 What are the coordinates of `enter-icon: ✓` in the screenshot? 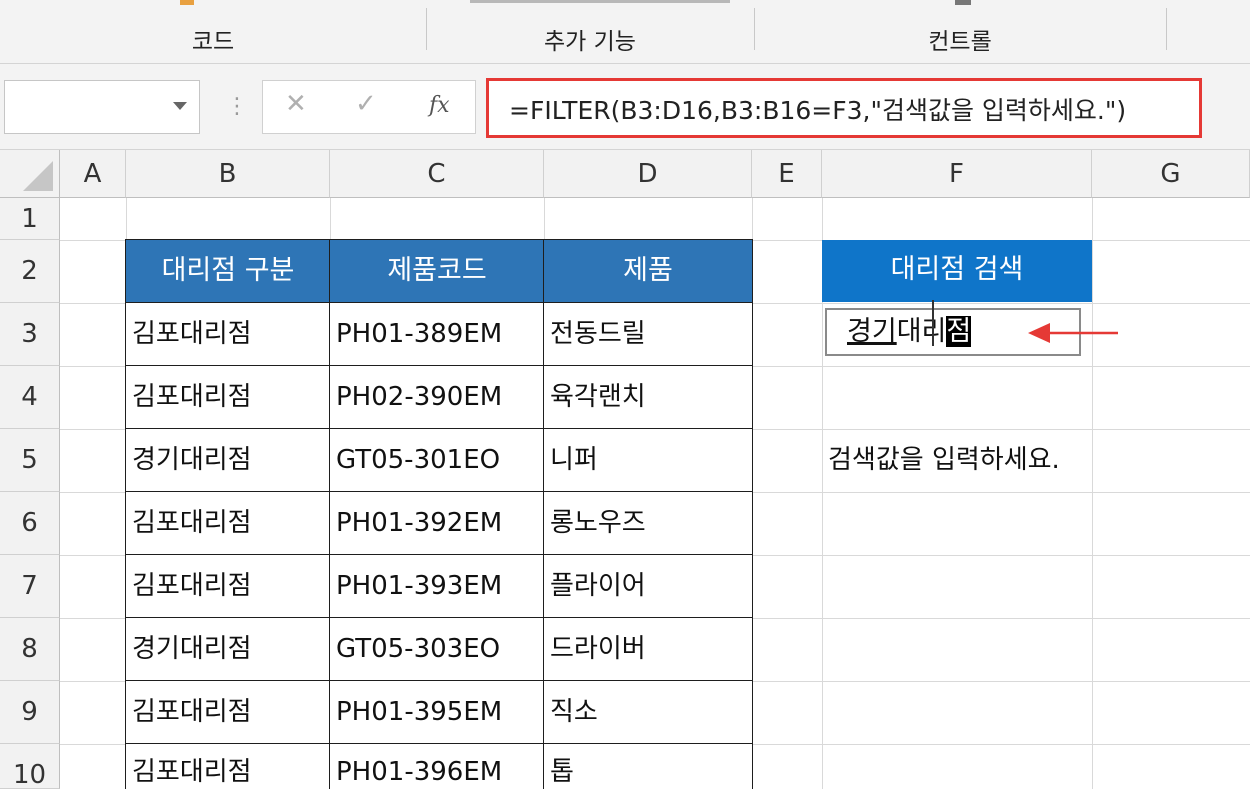 It's located at (366, 104).